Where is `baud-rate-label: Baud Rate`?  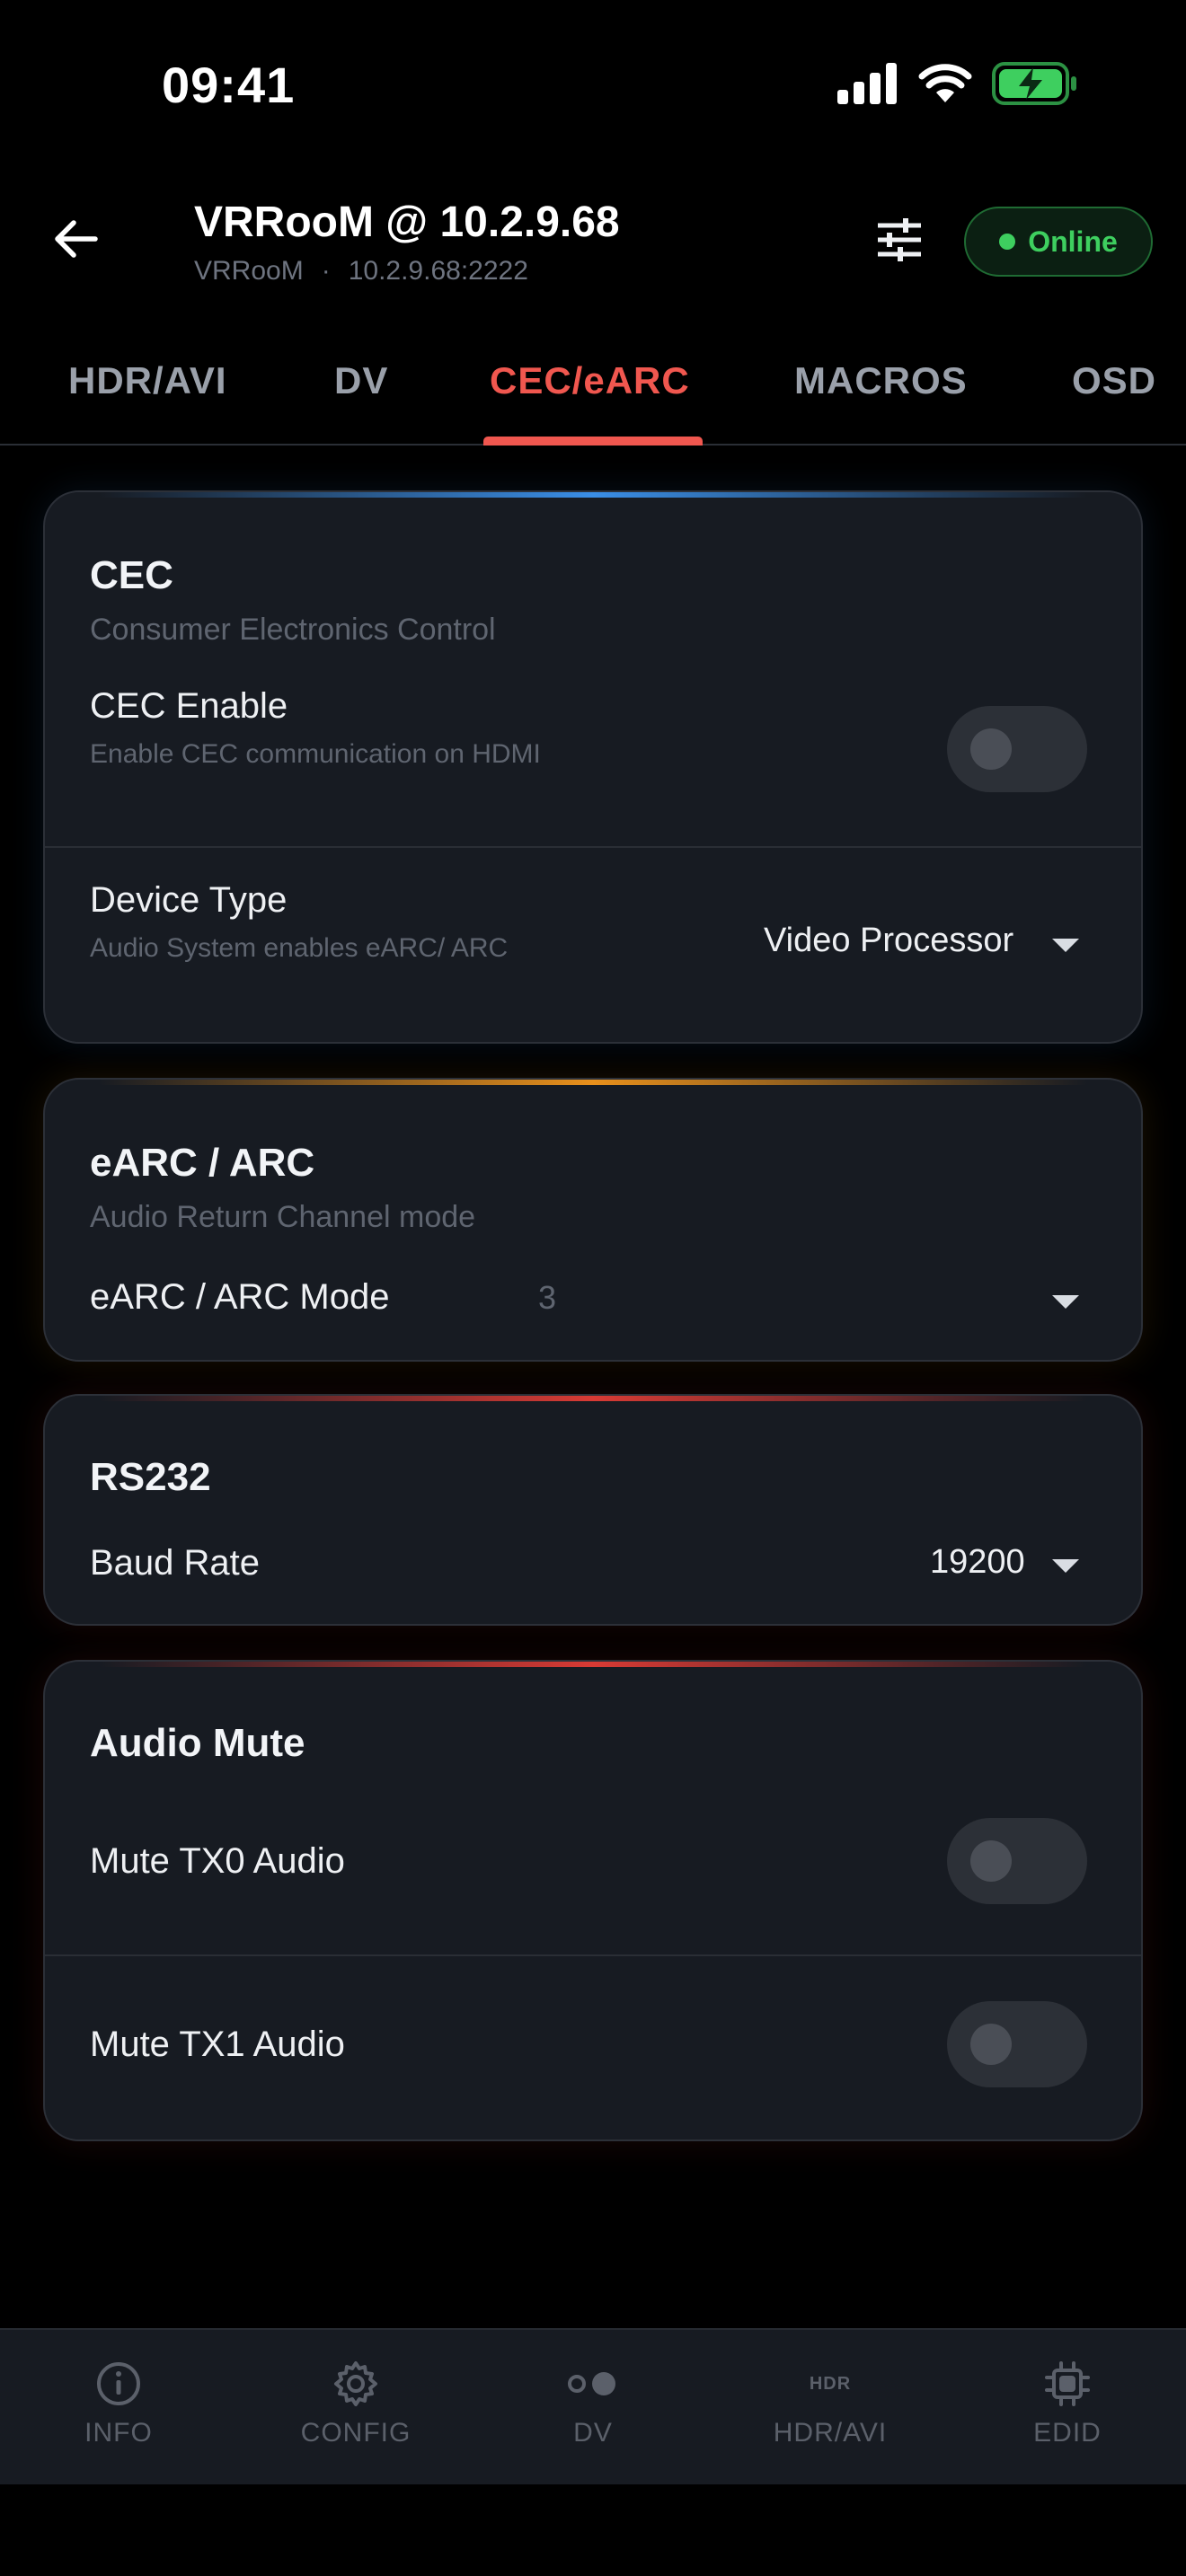 baud-rate-label: Baud Rate is located at coordinates (175, 1563).